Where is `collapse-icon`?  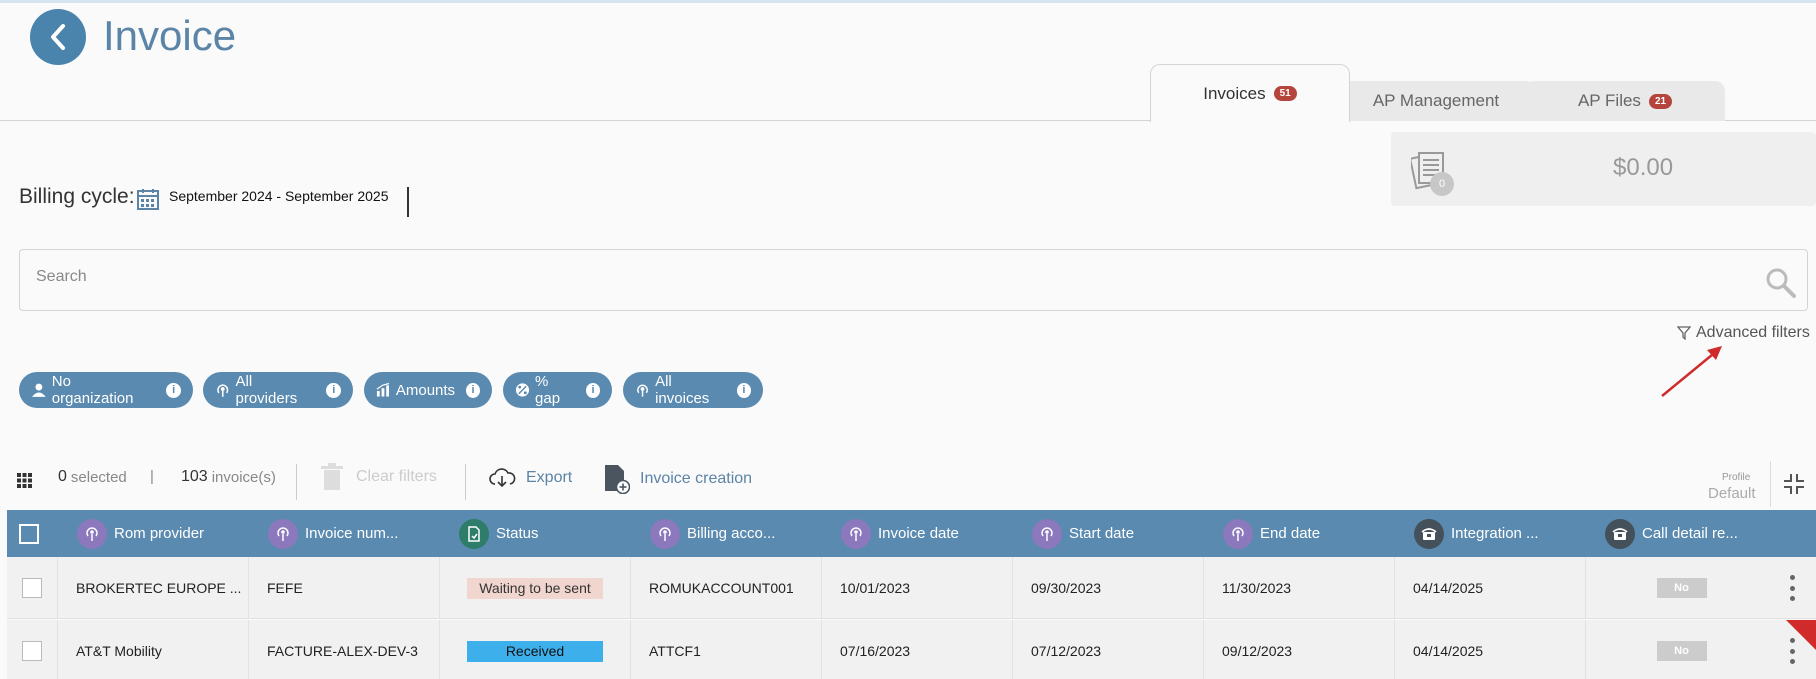
collapse-icon is located at coordinates (1793, 484).